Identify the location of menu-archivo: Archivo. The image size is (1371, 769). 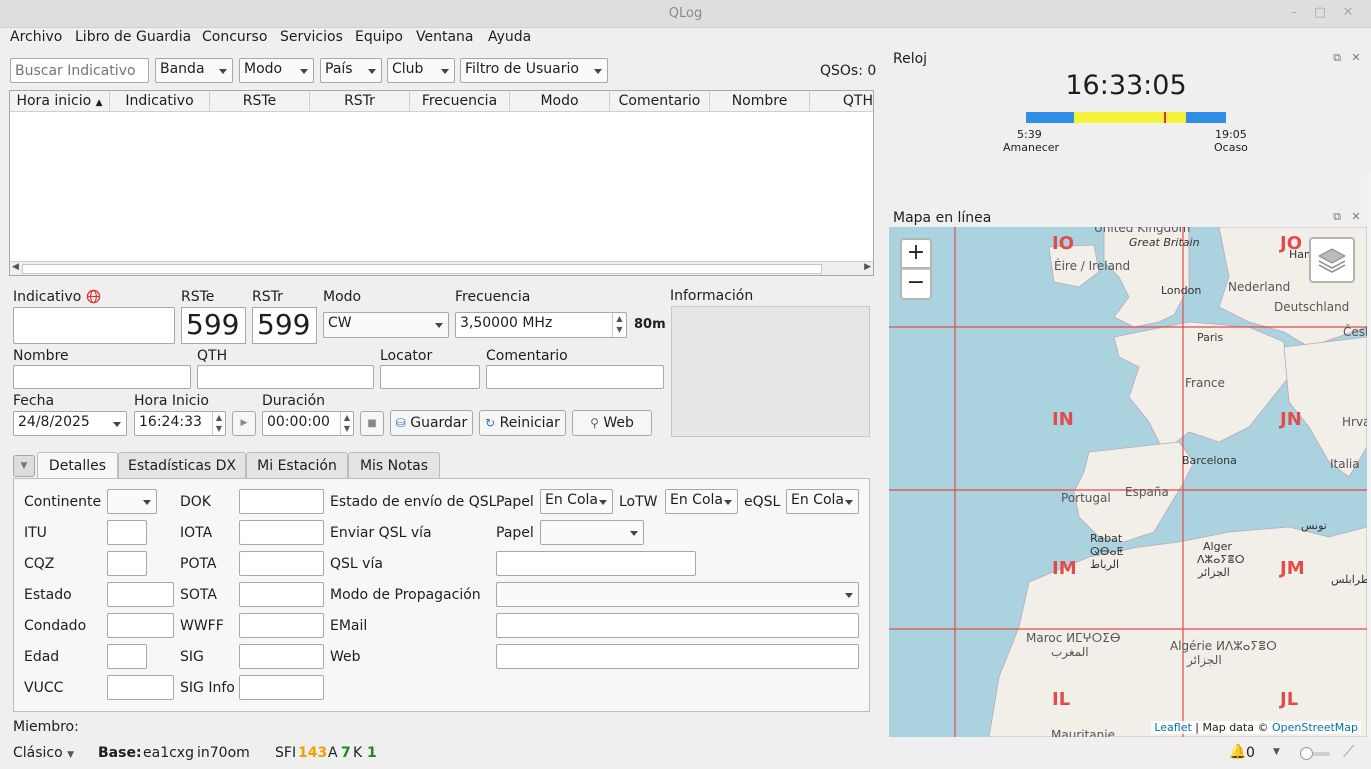
(36, 37).